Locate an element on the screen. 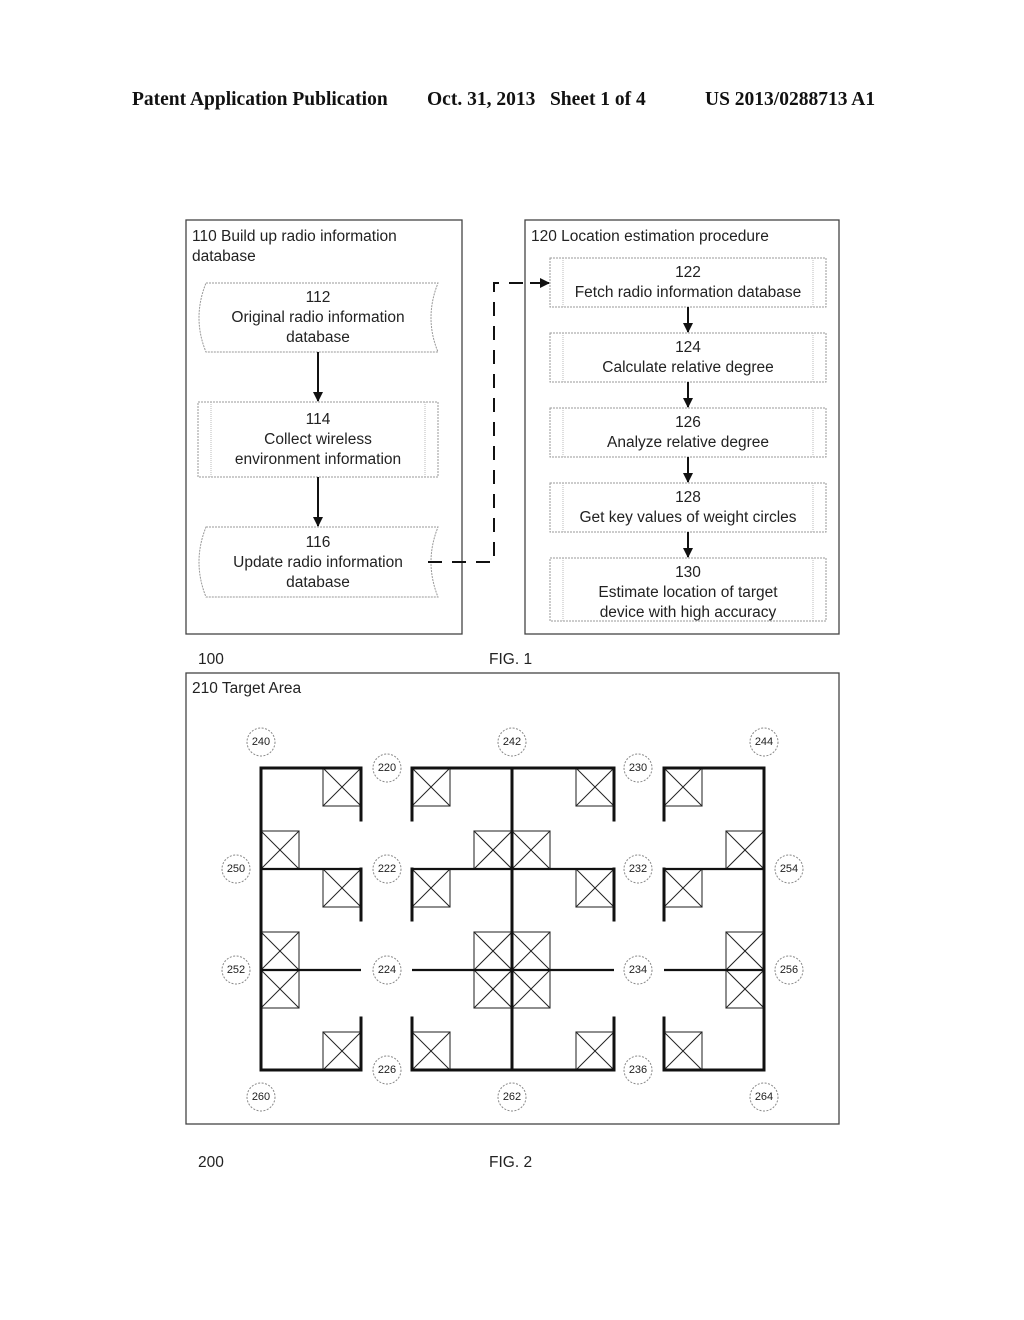  step-114-label-line2: environment information is located at coordinates (318, 459).